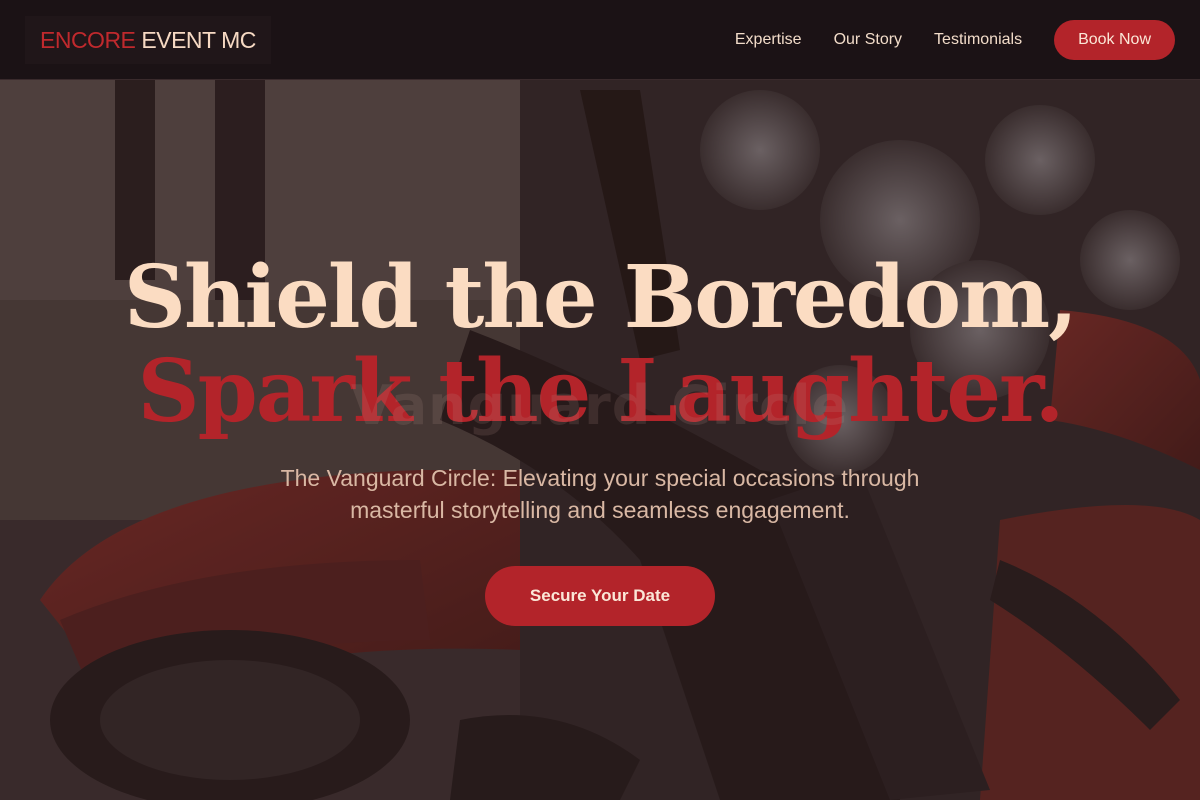  What do you see at coordinates (88, 39) in the screenshot?
I see `logo-accent-text: ENCORE` at bounding box center [88, 39].